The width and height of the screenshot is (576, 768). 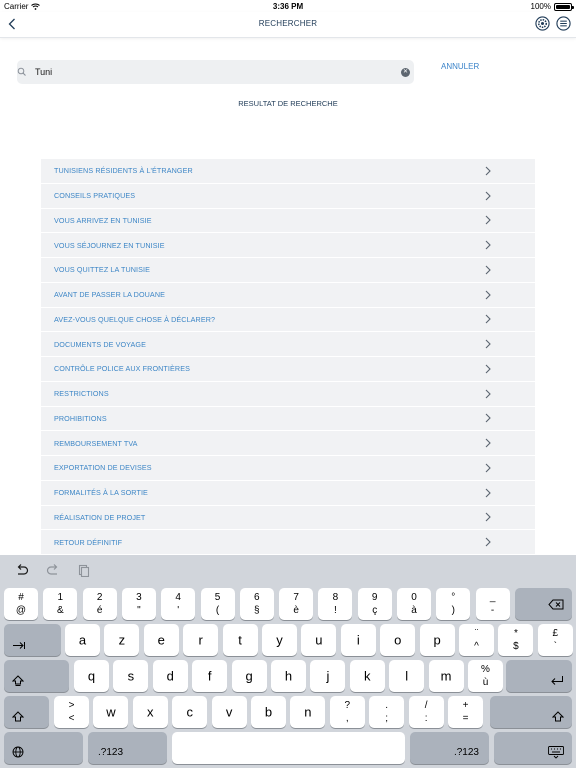 What do you see at coordinates (60, 604) in the screenshot?
I see `key-symbol: 1 &` at bounding box center [60, 604].